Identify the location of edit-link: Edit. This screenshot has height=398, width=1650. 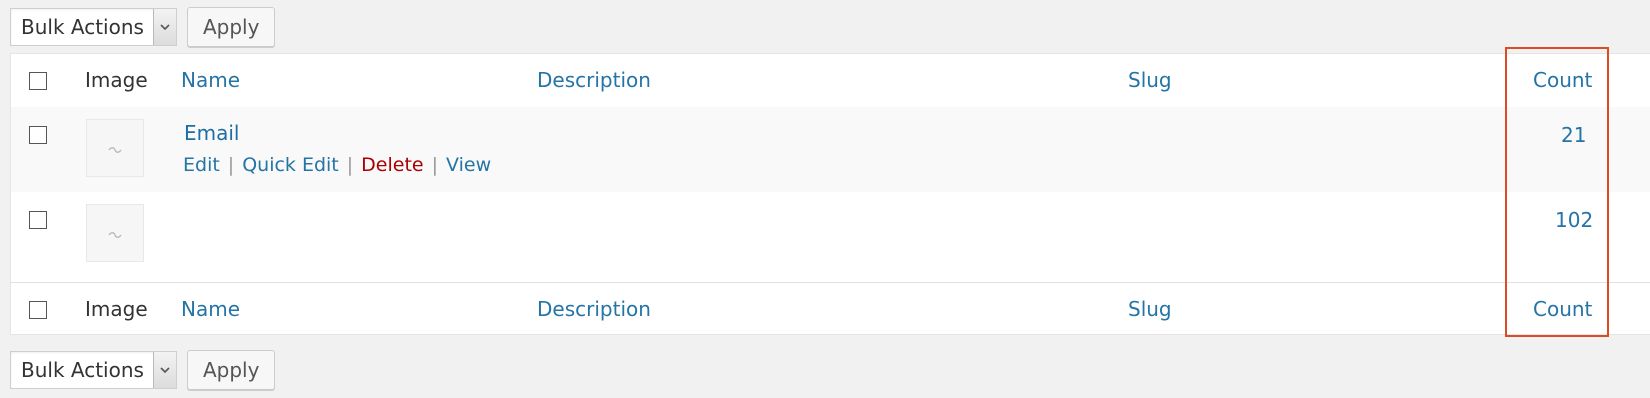
(201, 165).